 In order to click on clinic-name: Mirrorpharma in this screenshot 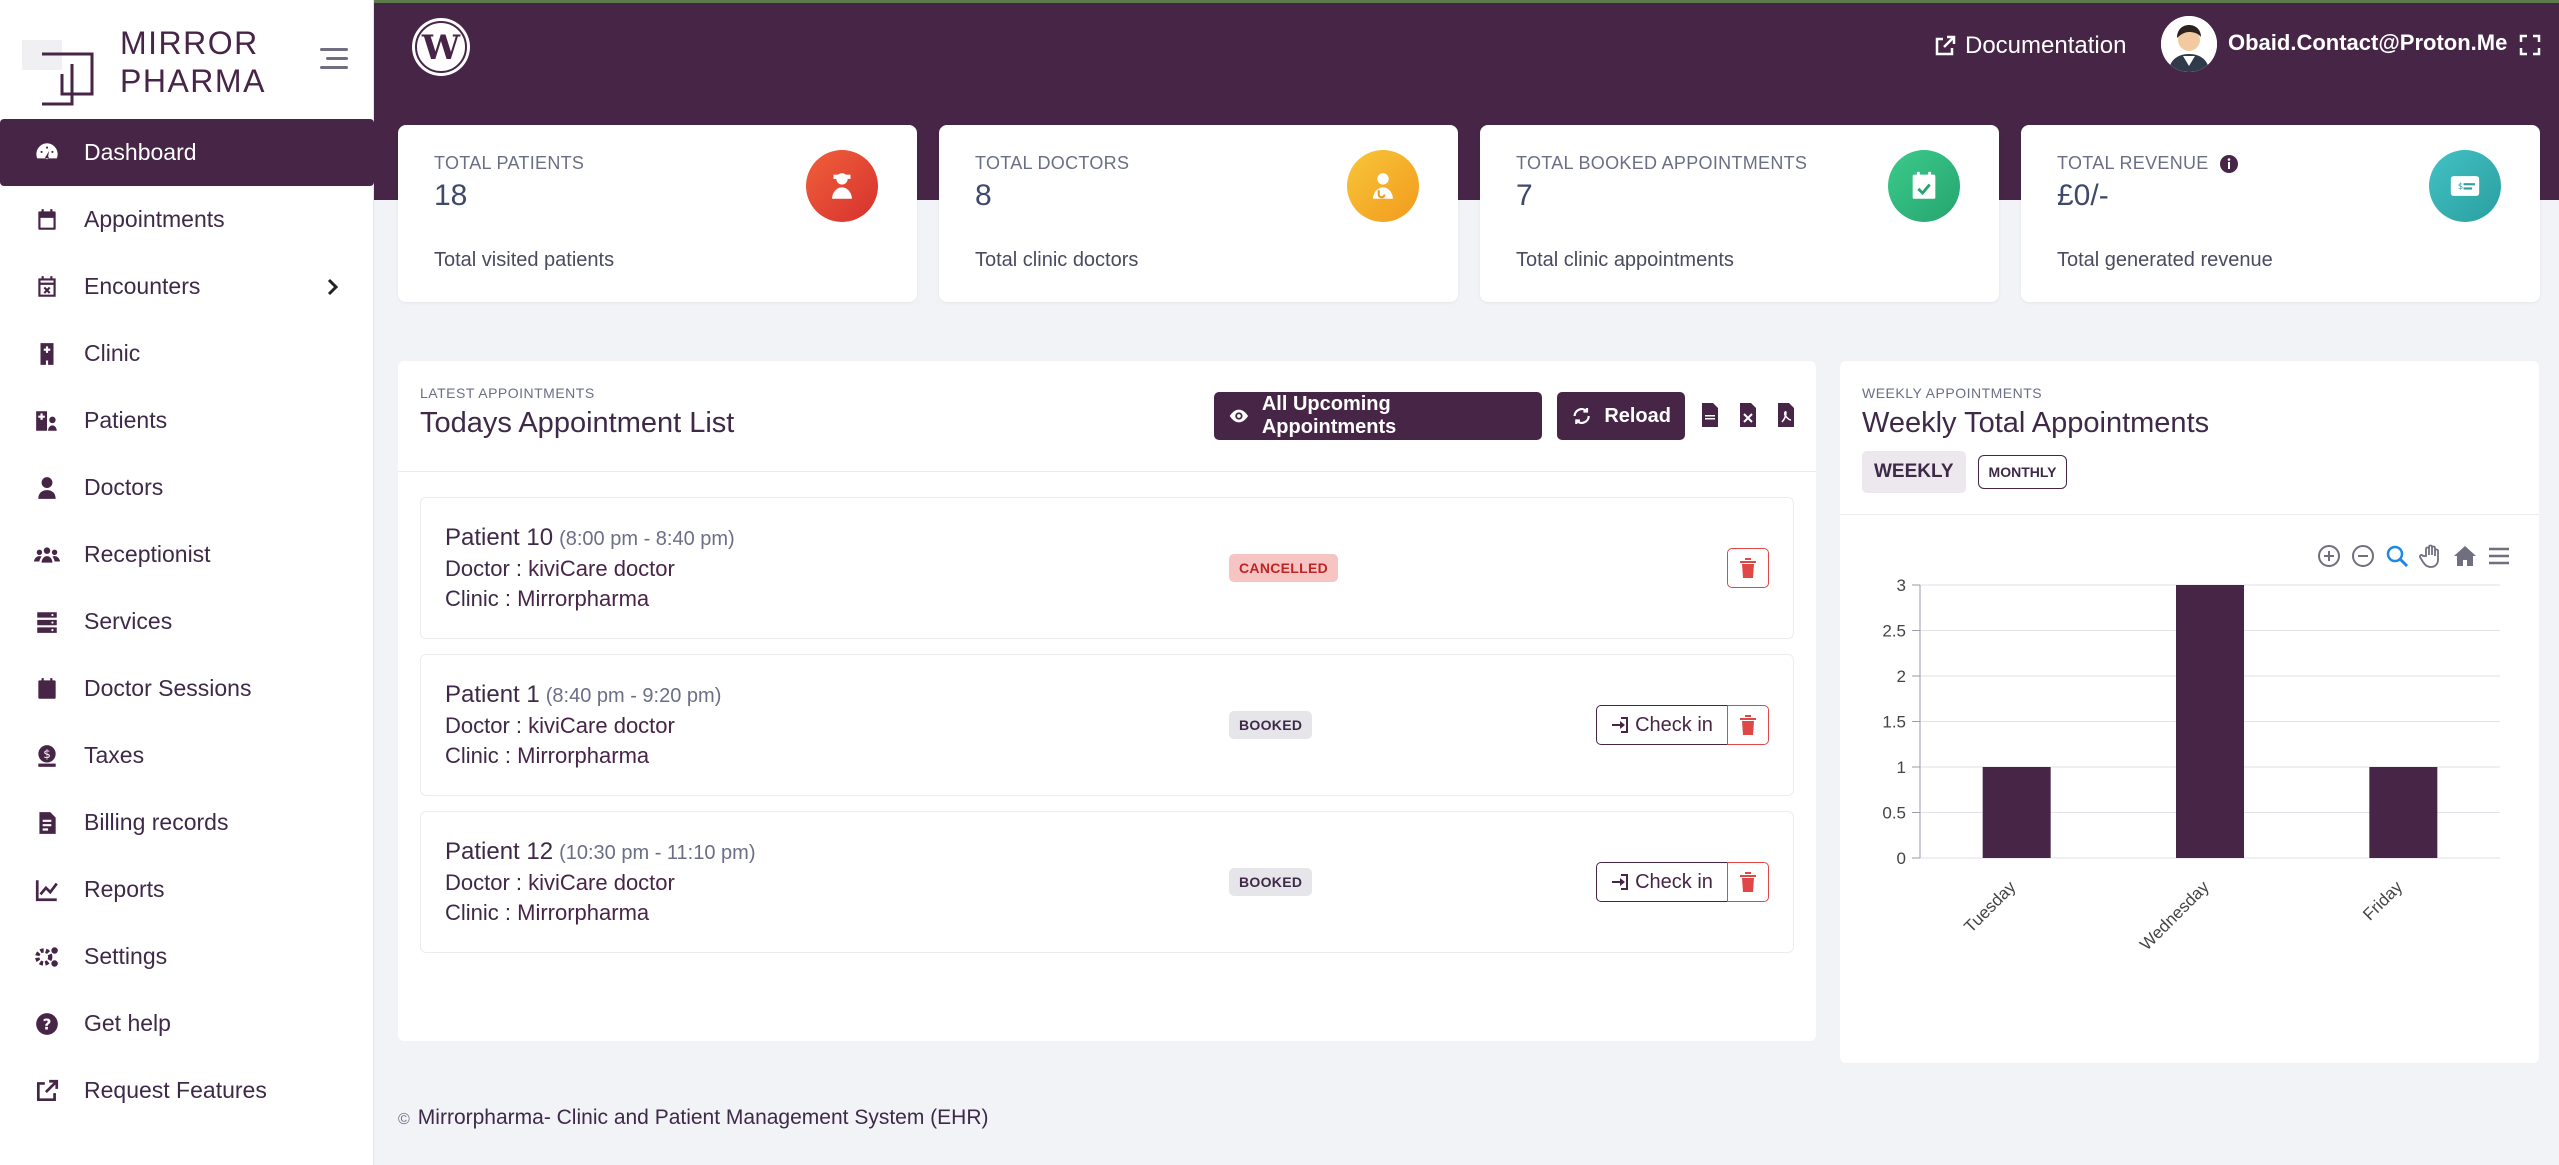, I will do `click(583, 598)`.